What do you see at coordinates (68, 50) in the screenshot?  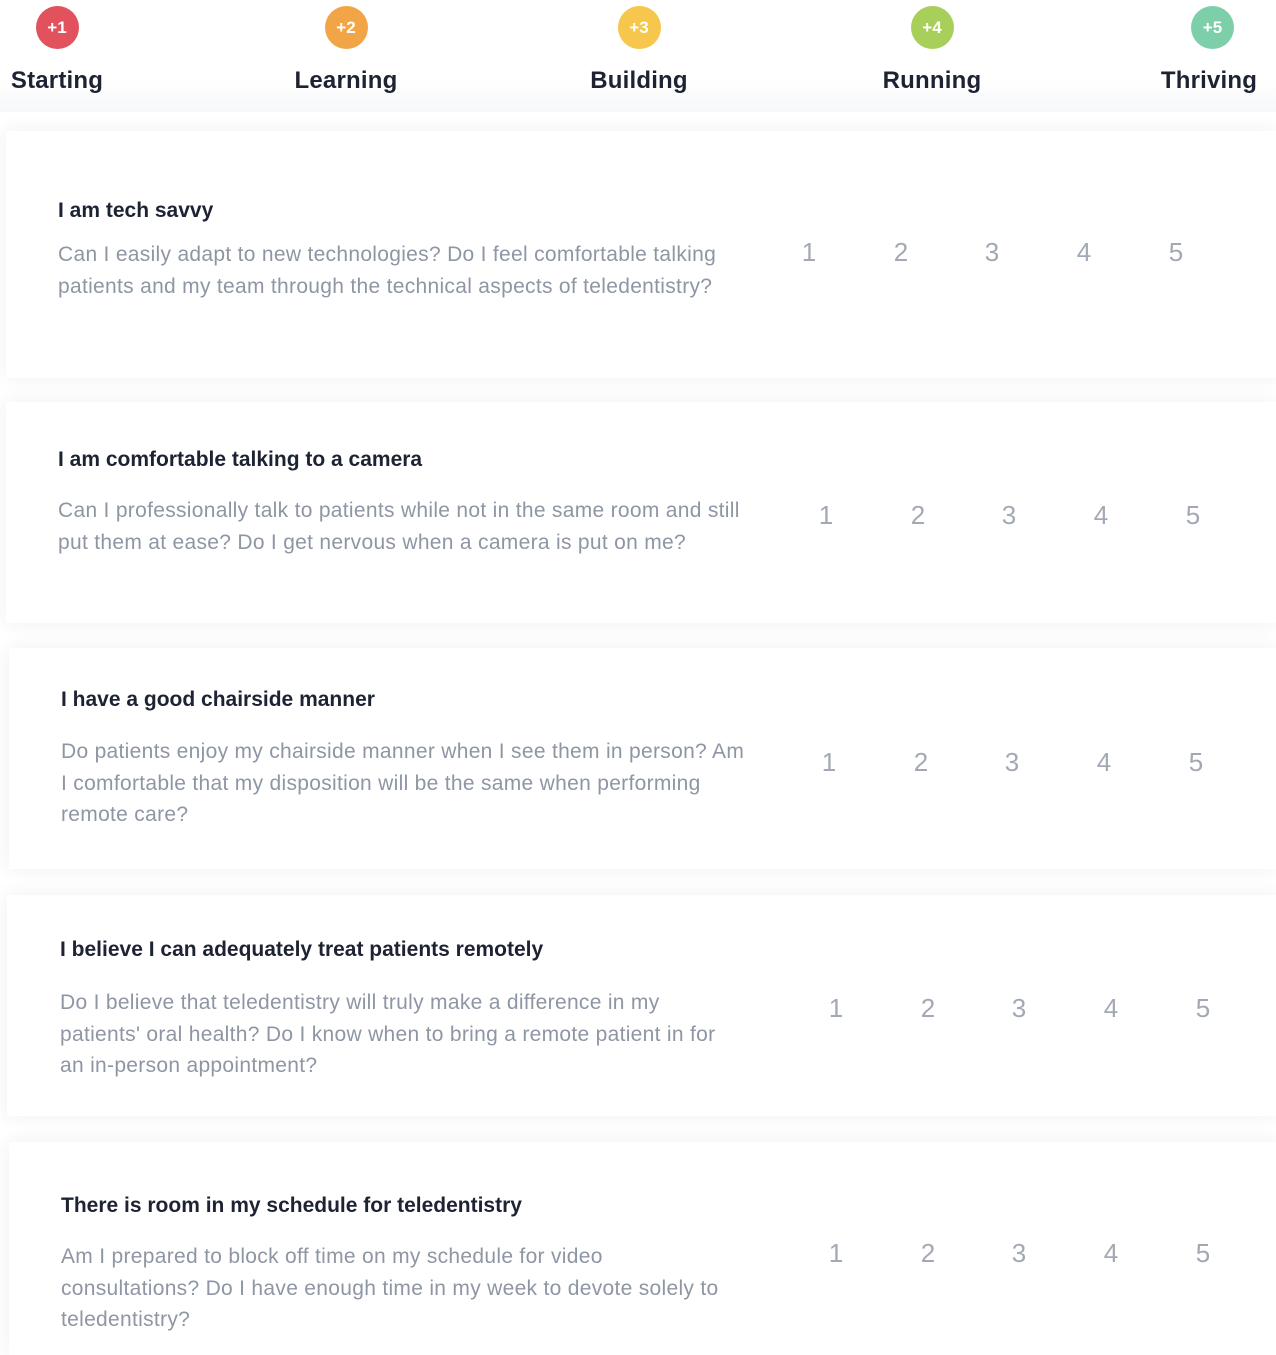 I see `level-starting: +1 Starting` at bounding box center [68, 50].